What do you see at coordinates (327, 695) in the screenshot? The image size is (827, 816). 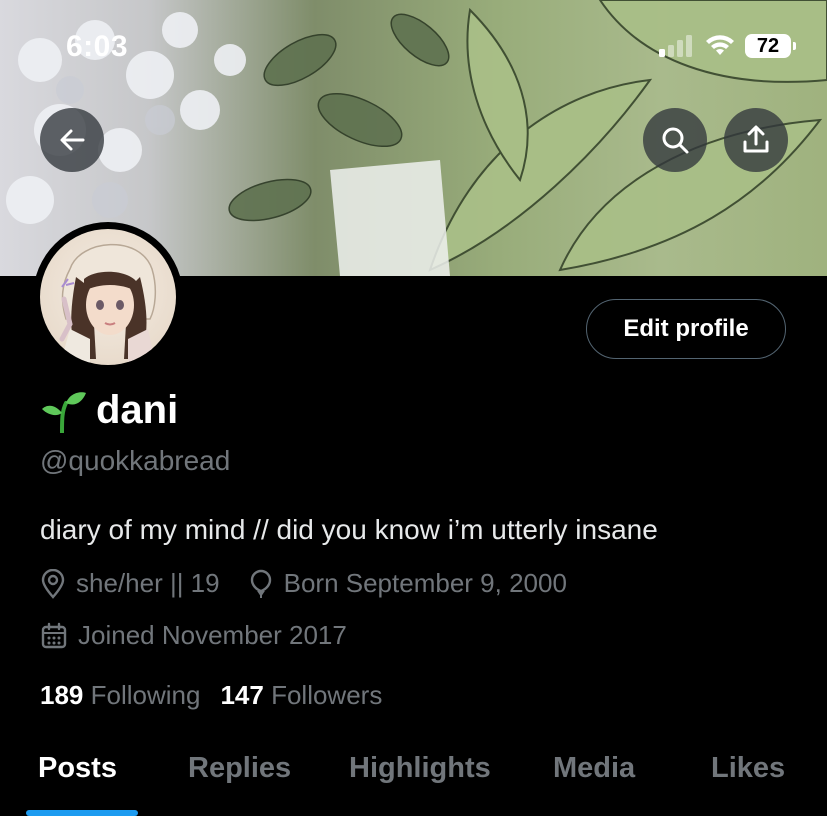 I see `followers-label: Followers` at bounding box center [327, 695].